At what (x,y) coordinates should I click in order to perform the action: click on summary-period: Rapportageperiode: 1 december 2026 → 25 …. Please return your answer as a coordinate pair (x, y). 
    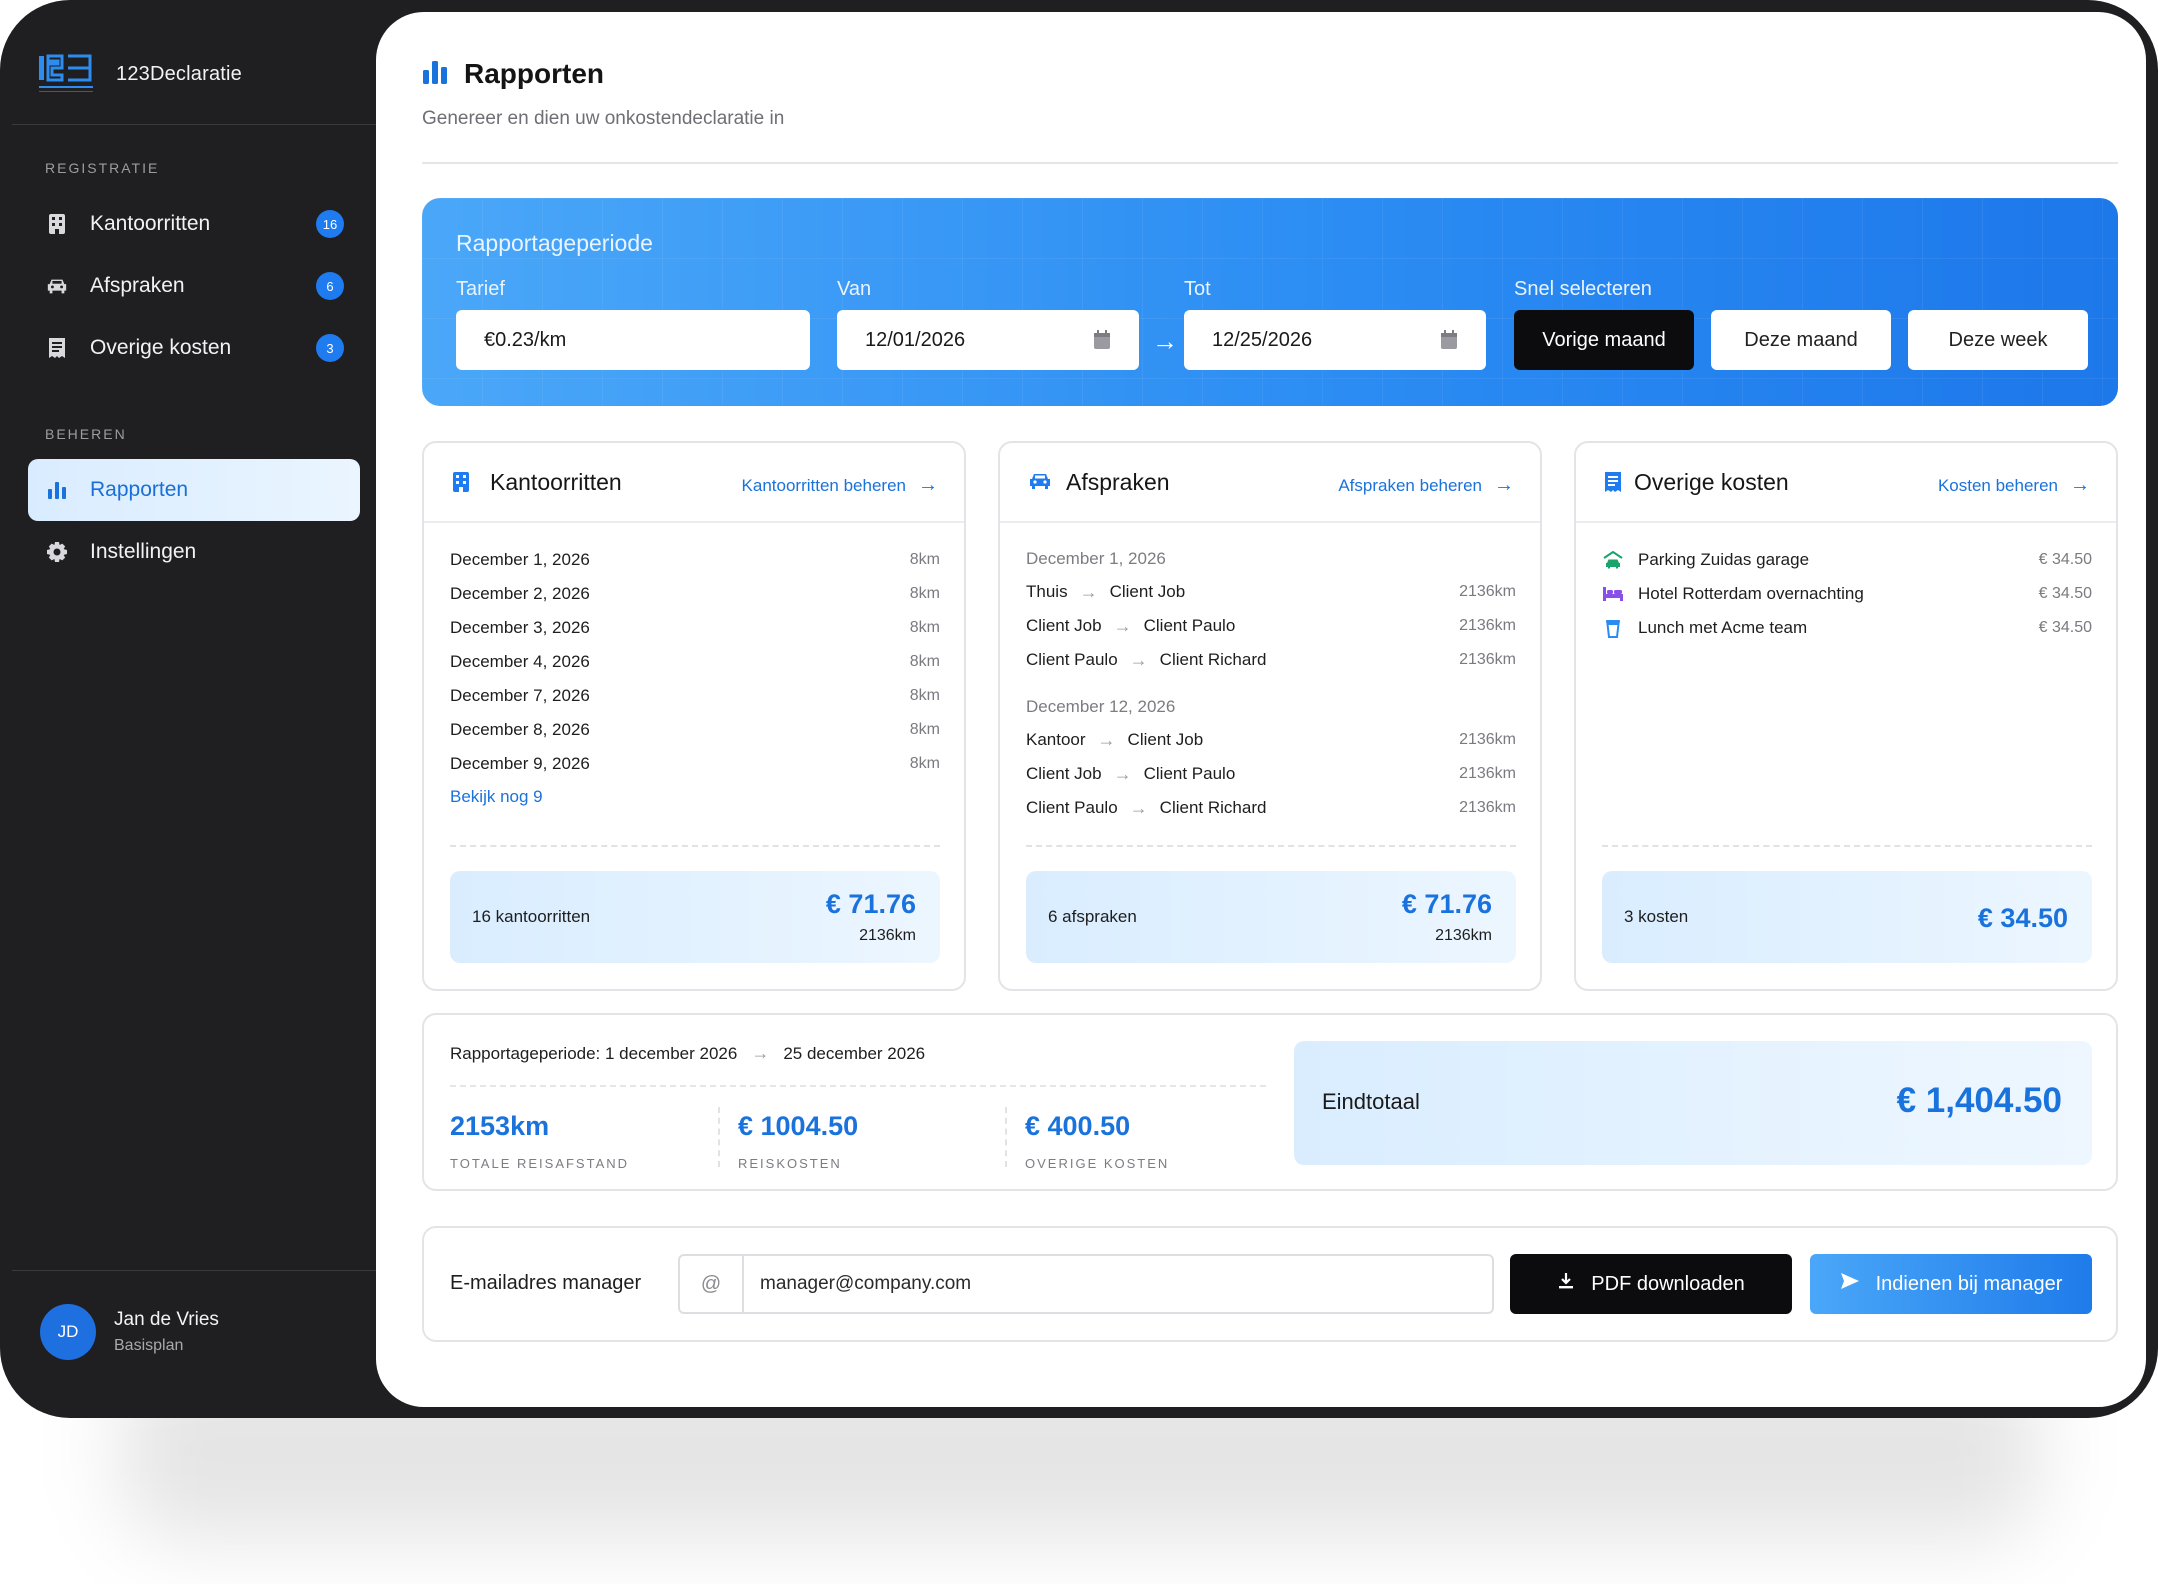
    Looking at the image, I should click on (687, 1053).